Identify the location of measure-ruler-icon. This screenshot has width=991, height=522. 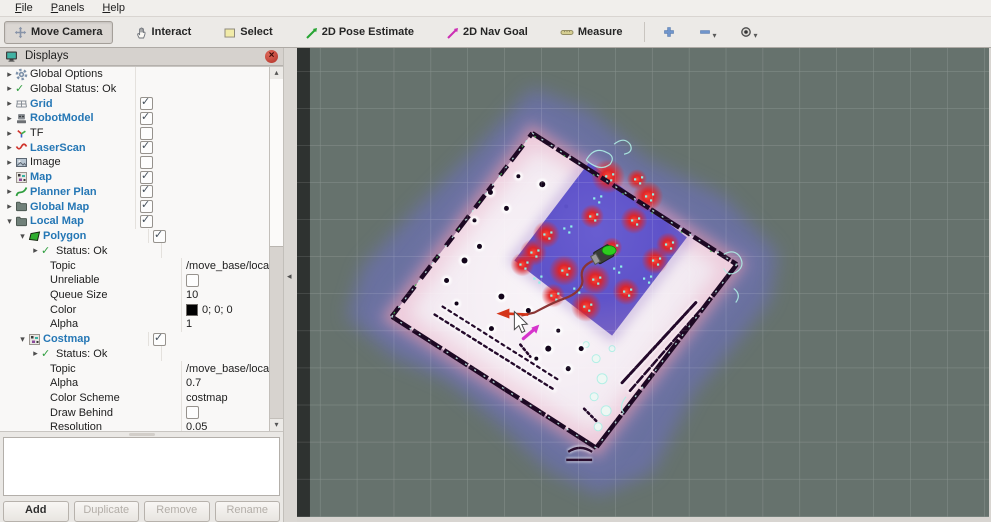
(567, 32).